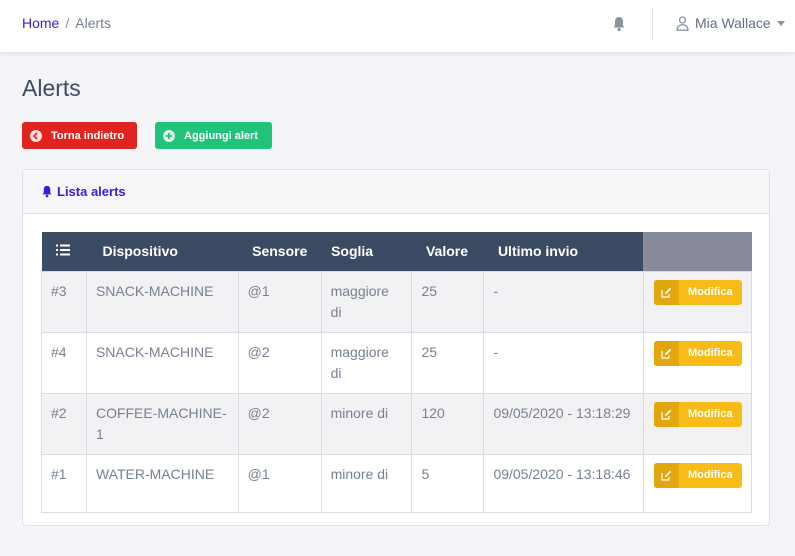  What do you see at coordinates (51, 88) in the screenshot?
I see `page-title: Alerts` at bounding box center [51, 88].